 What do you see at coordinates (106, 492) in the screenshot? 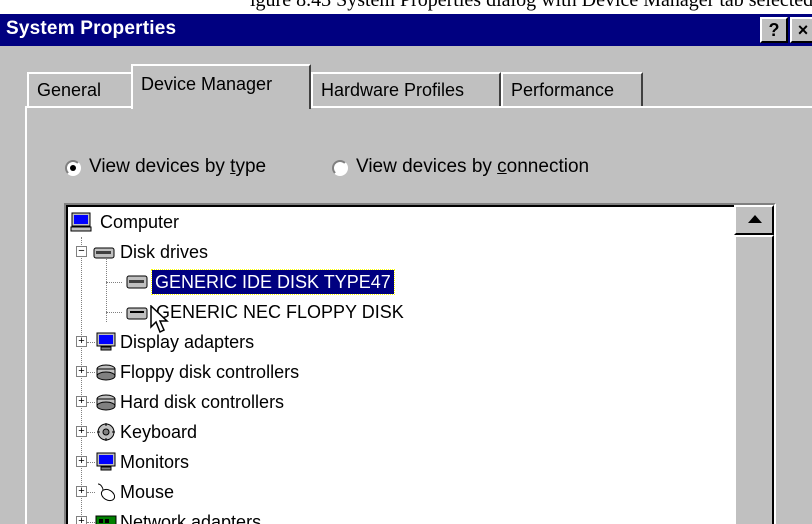
I see `mouse-icon` at bounding box center [106, 492].